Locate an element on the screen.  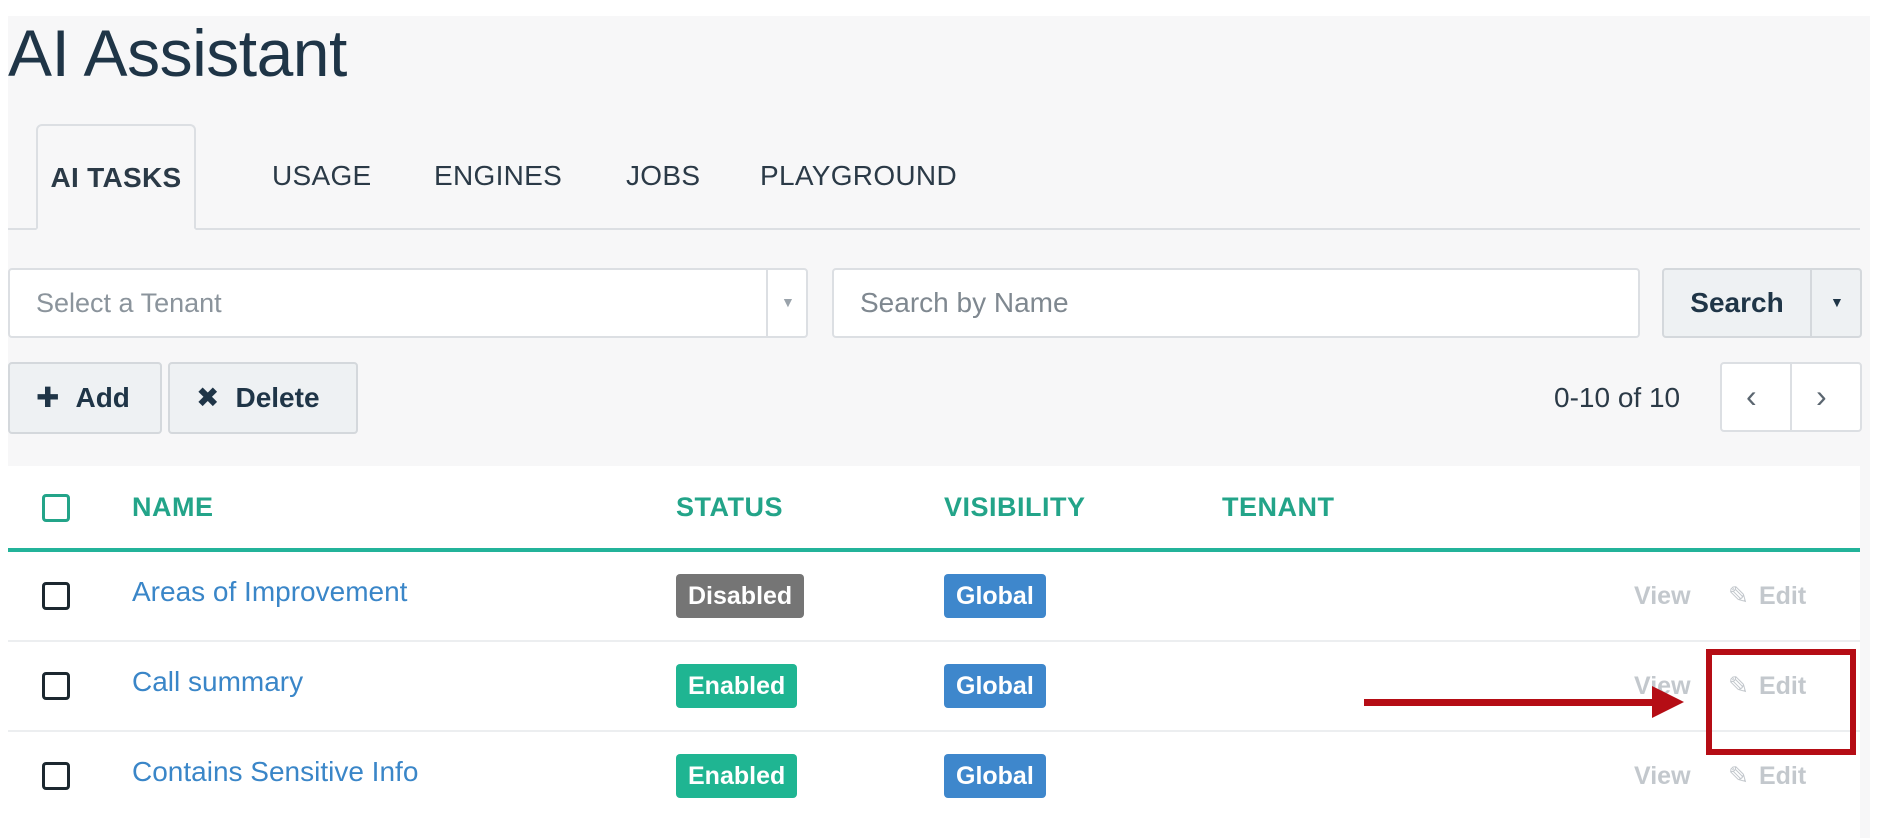
next-page-button: › is located at coordinates (1826, 397).